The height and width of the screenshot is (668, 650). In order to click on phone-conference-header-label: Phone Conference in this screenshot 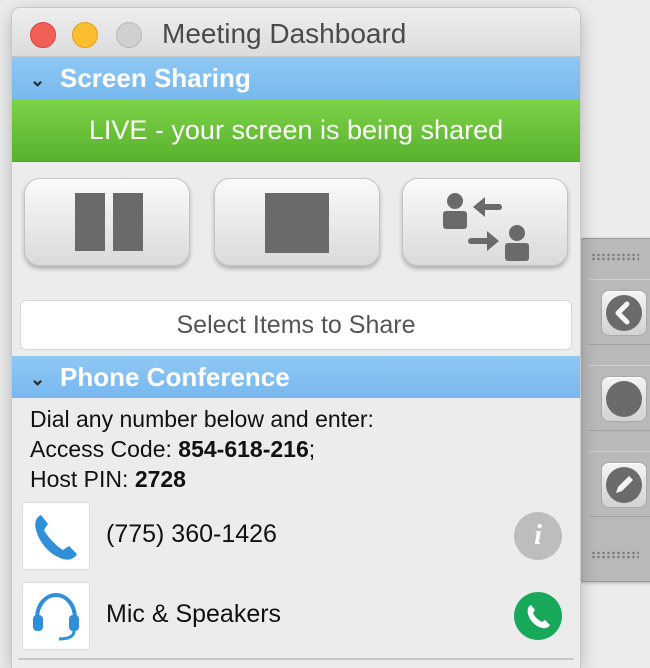, I will do `click(175, 377)`.